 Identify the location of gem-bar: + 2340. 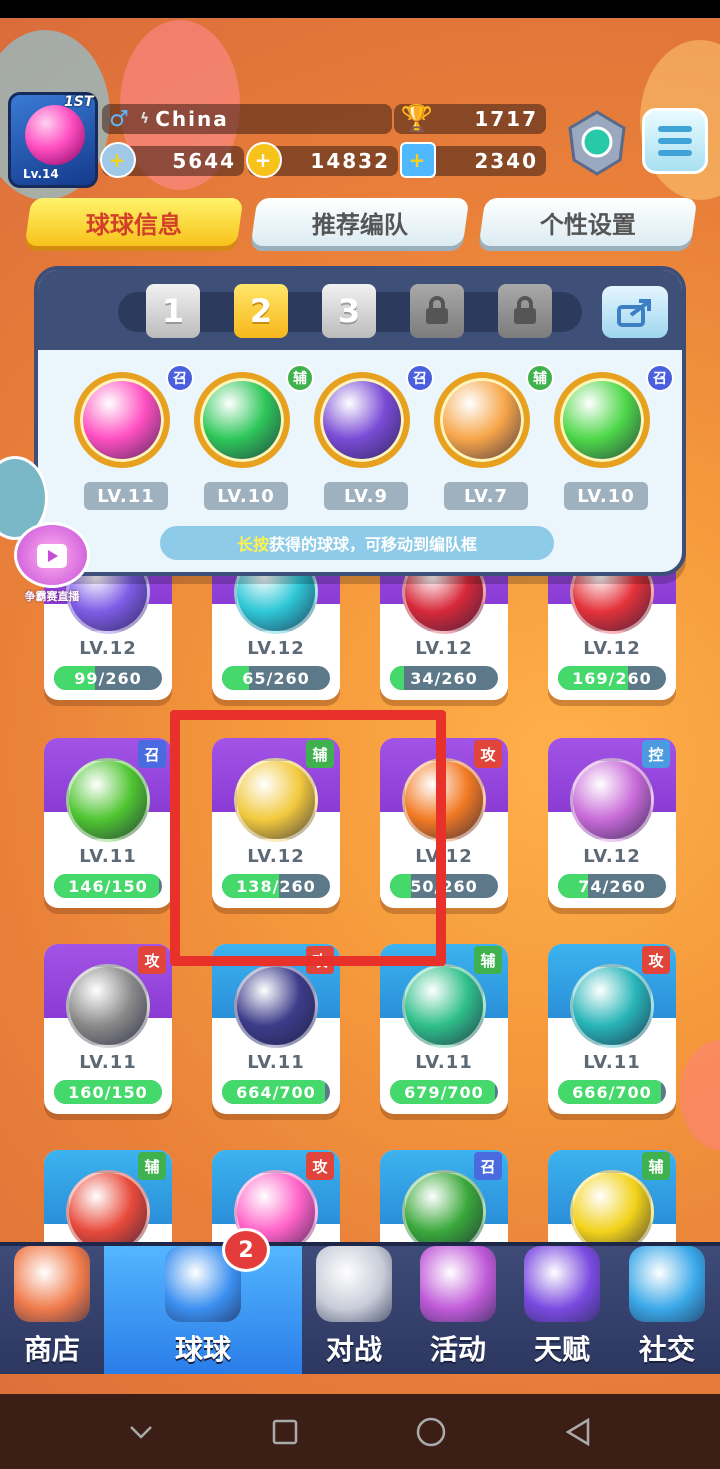
(473, 160).